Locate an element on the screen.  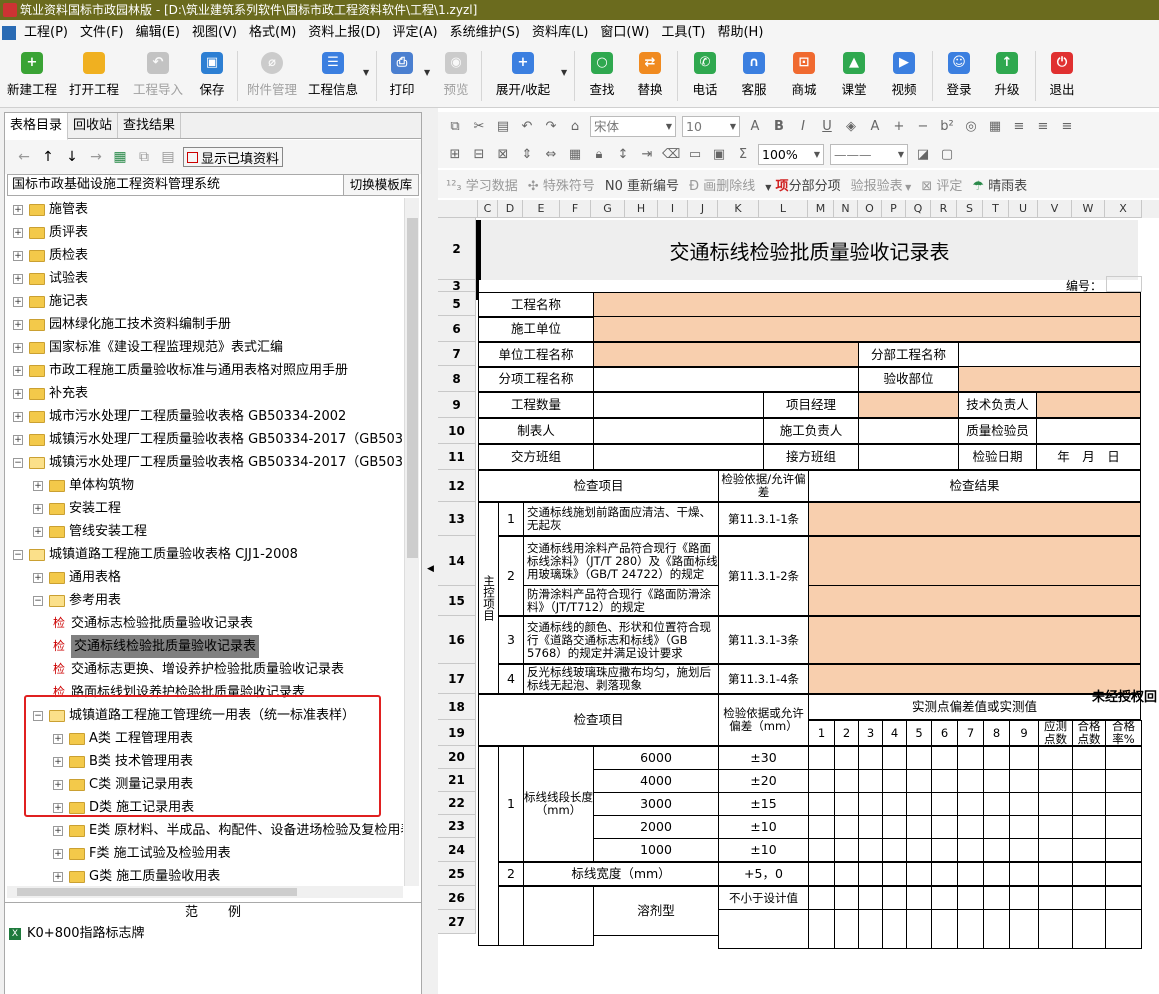
column-header: N is located at coordinates (846, 209).